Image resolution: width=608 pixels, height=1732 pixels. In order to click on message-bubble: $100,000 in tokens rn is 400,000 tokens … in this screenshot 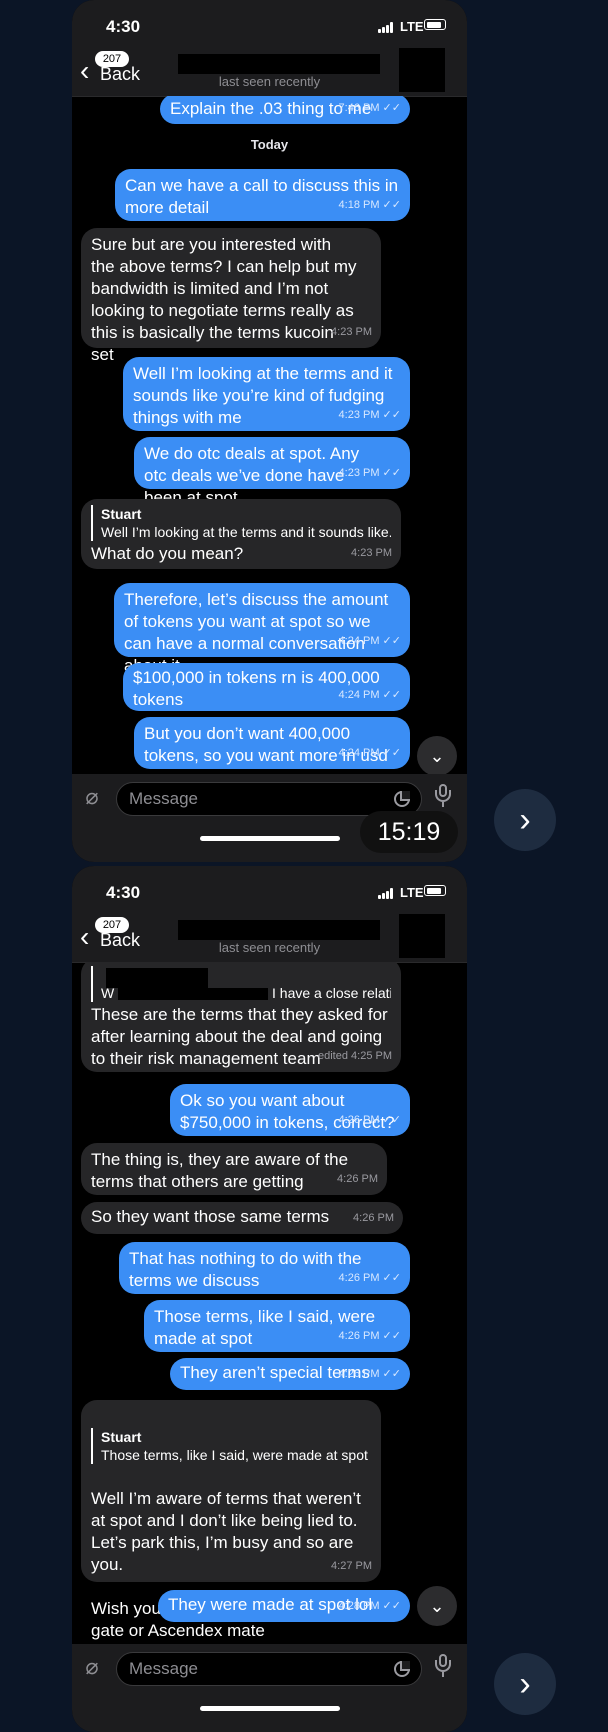, I will do `click(266, 687)`.